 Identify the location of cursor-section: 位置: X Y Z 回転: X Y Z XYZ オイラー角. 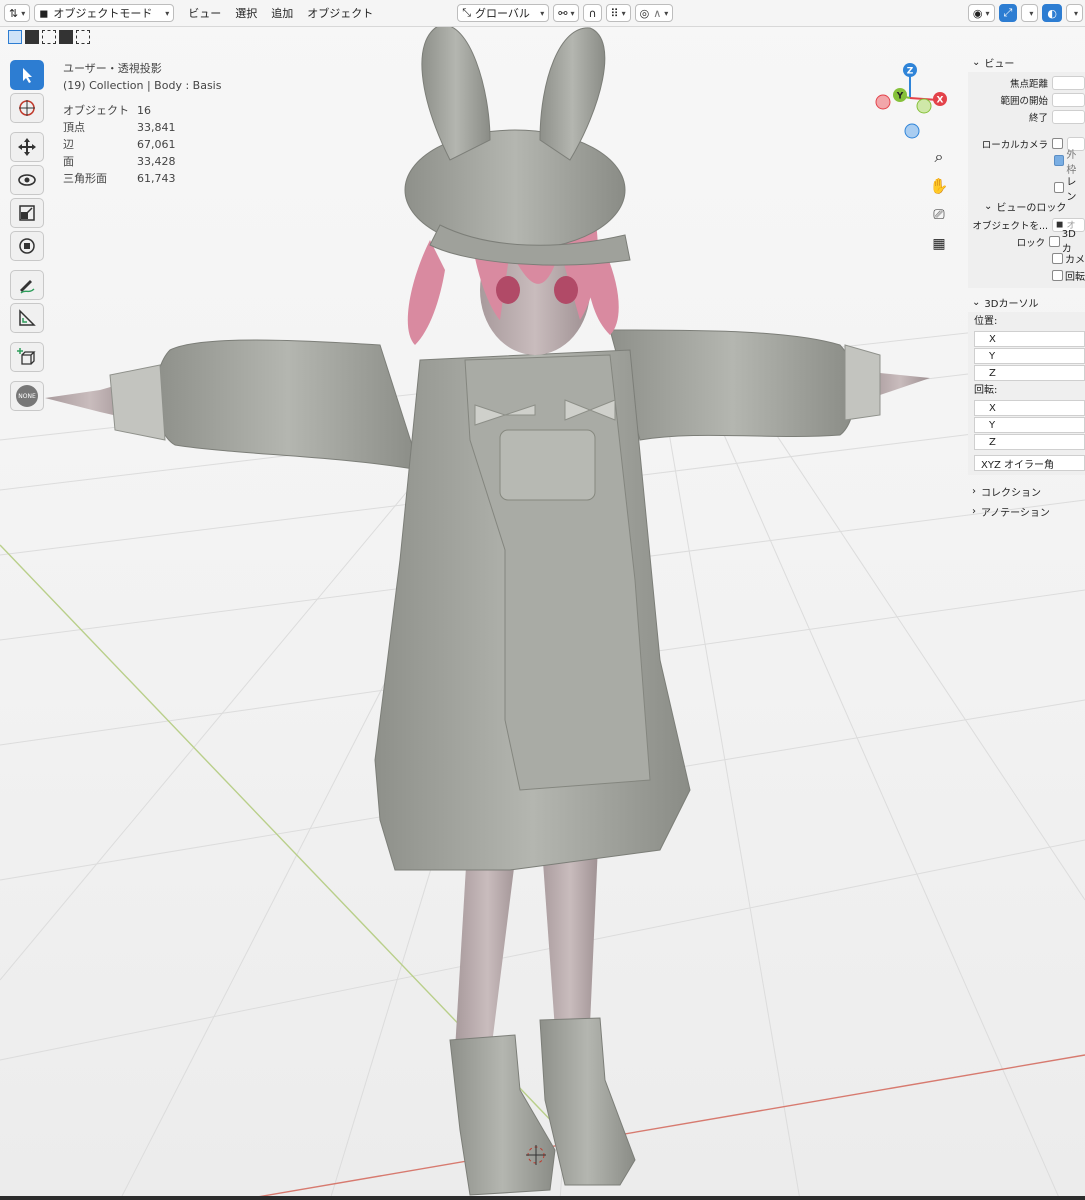
(1026, 393).